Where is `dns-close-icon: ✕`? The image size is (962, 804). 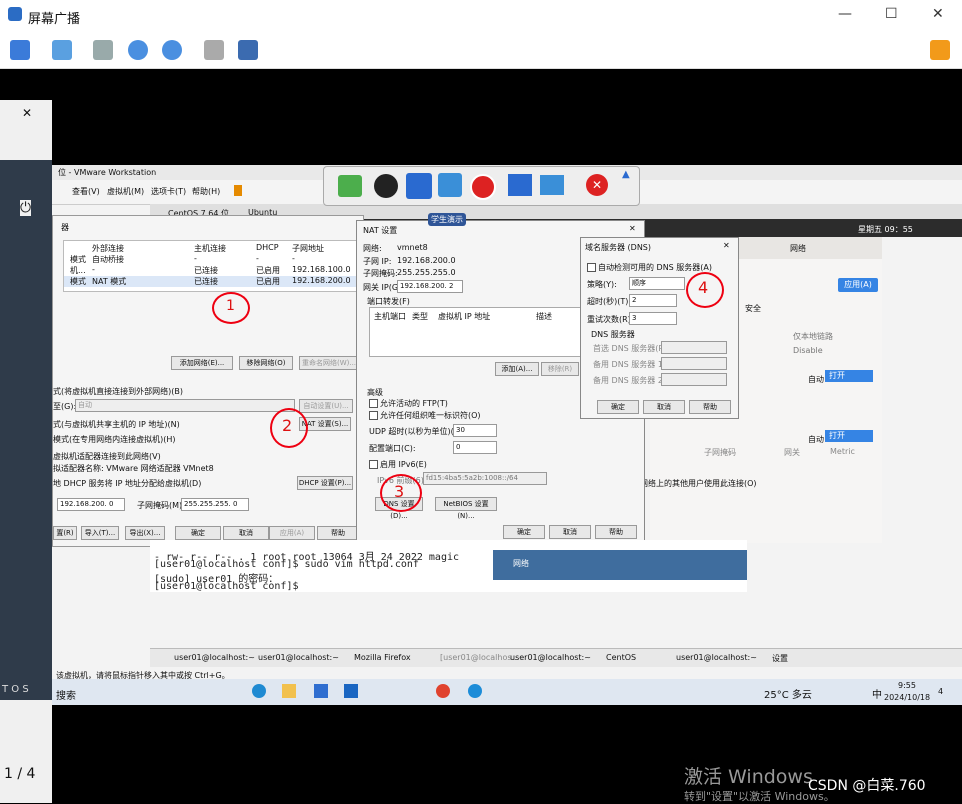 dns-close-icon: ✕ is located at coordinates (726, 245).